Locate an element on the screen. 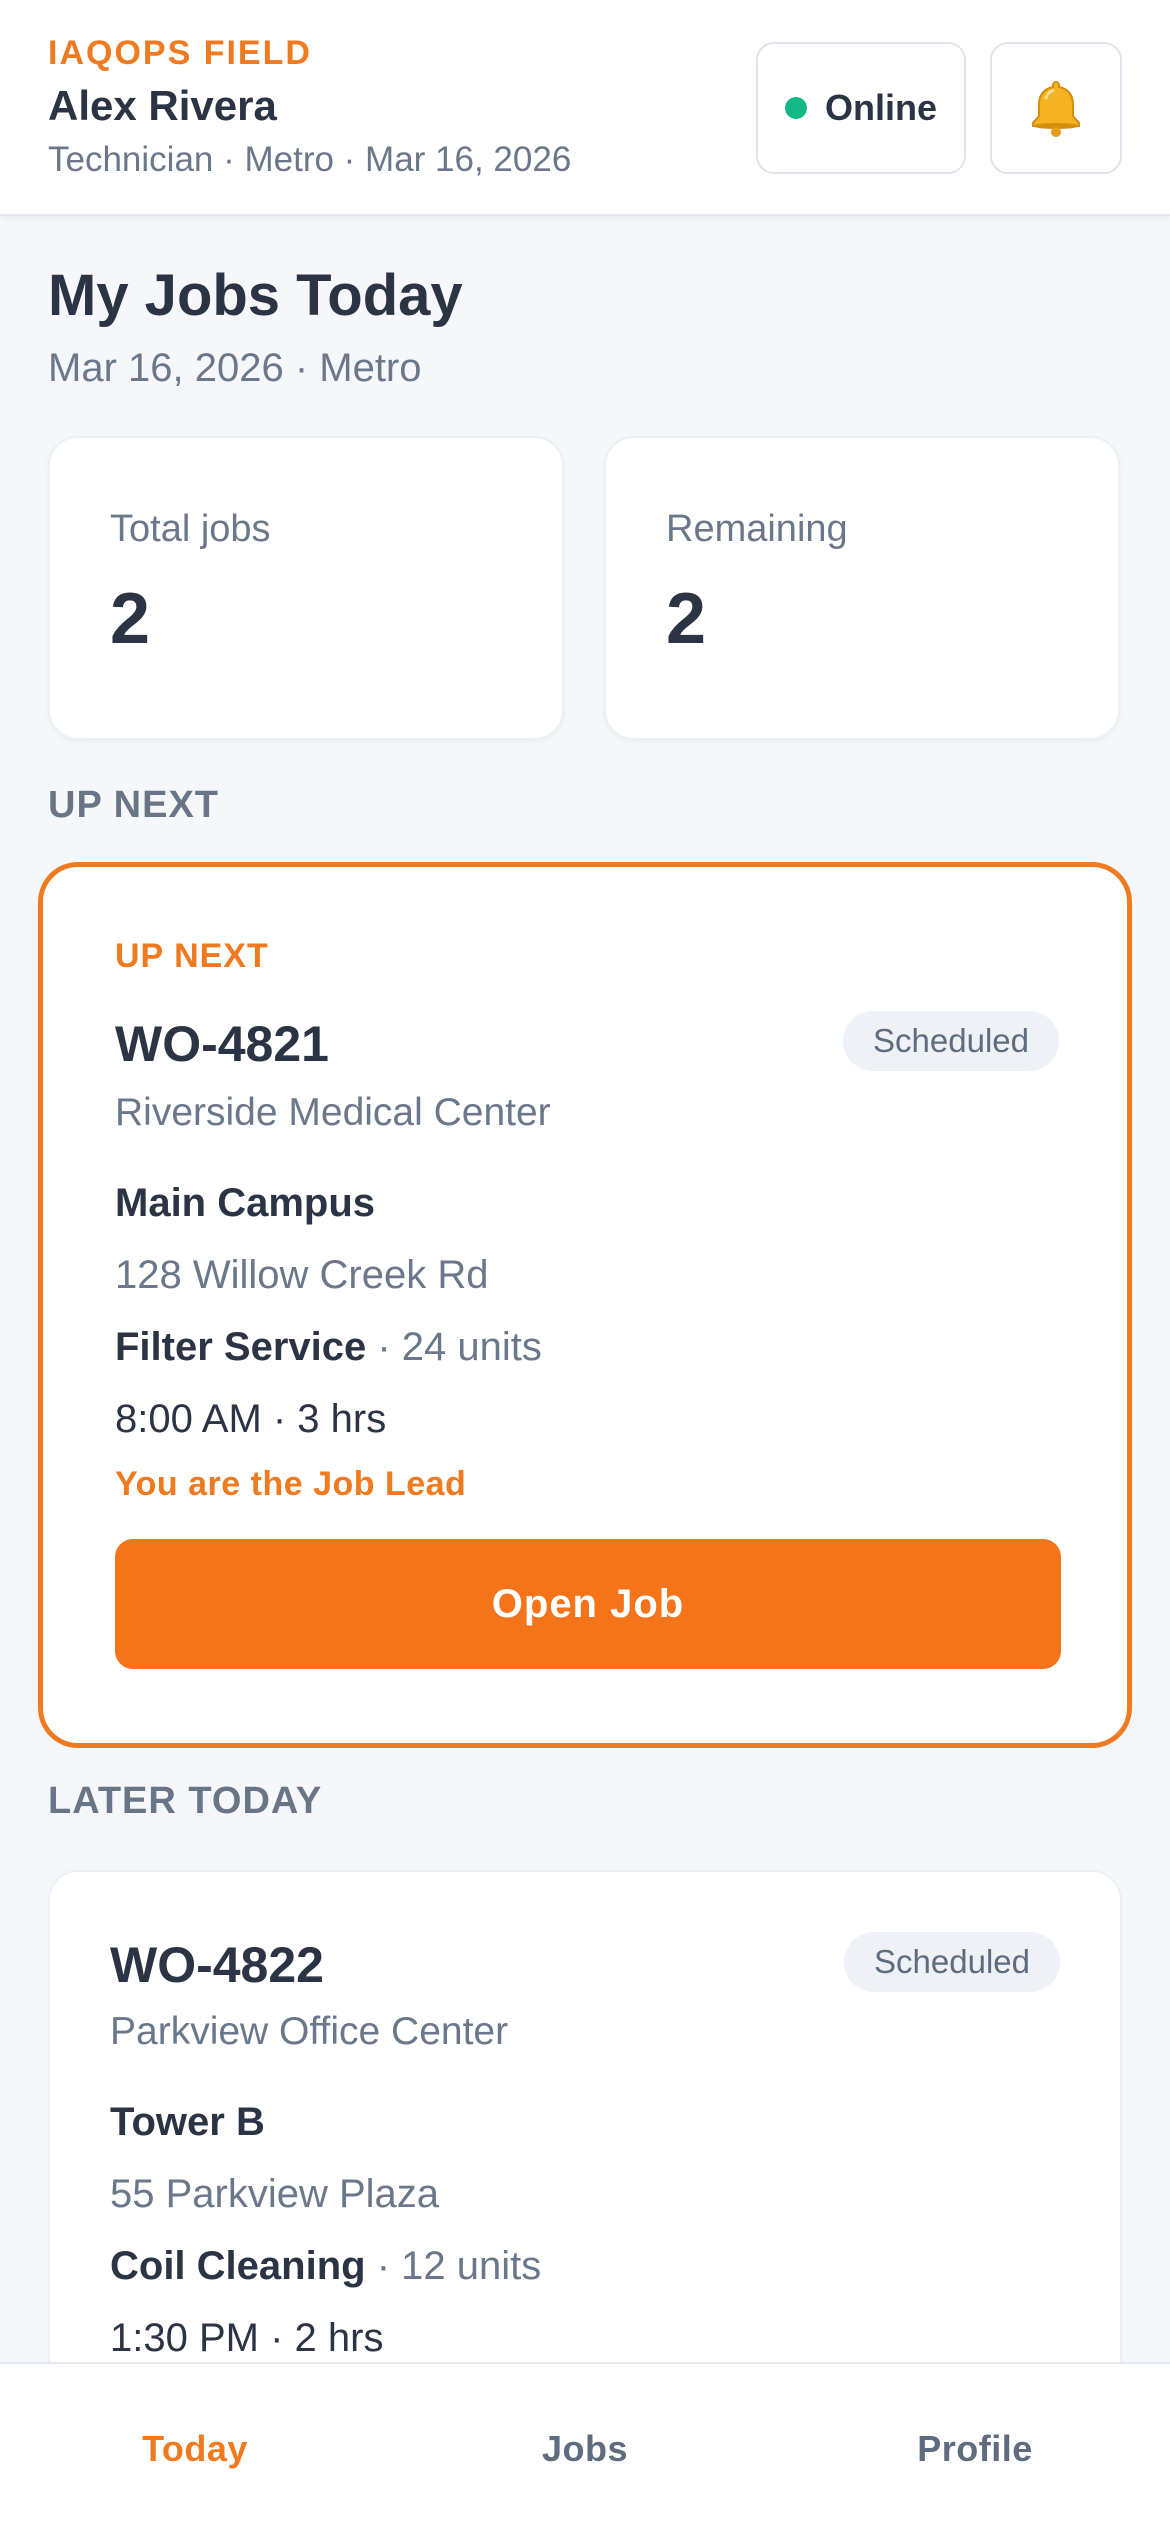  service-units: · 24 units is located at coordinates (454, 1347).